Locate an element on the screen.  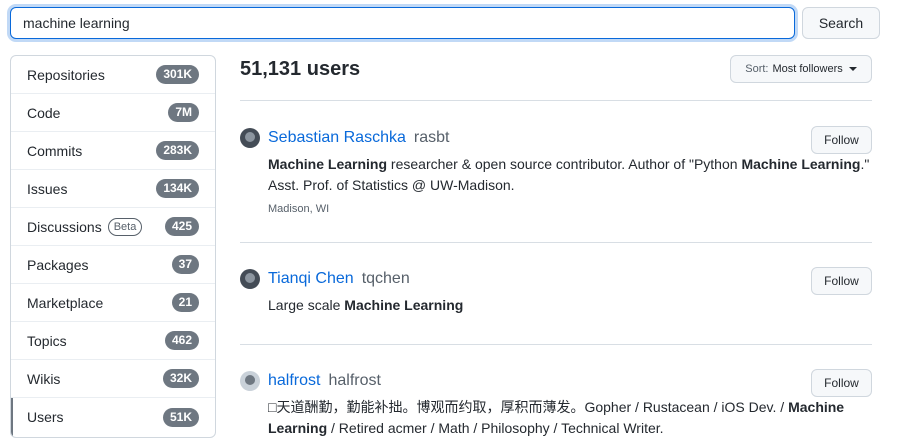
counter-badge: 51K is located at coordinates (180, 417).